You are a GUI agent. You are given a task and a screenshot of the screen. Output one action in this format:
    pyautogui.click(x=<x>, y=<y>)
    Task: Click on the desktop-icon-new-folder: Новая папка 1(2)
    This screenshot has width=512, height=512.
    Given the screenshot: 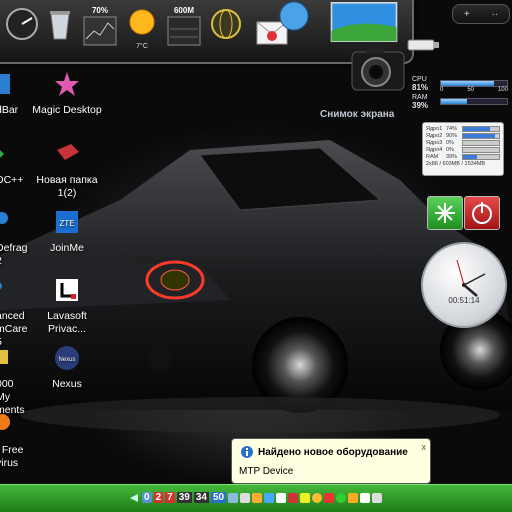 What is the action you would take?
    pyautogui.click(x=67, y=170)
    